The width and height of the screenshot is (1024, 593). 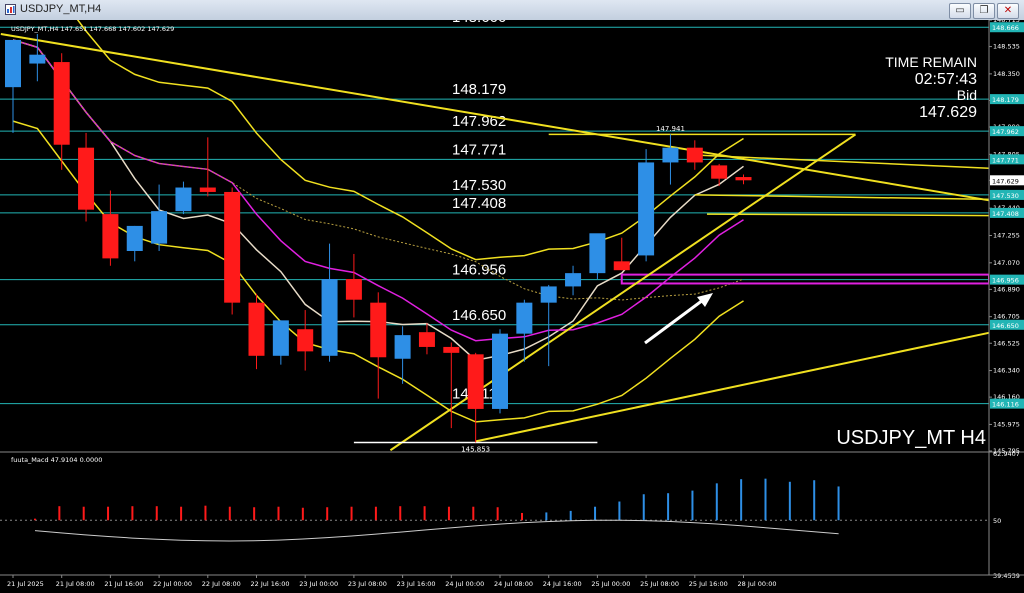 What do you see at coordinates (479, 203) in the screenshot?
I see `level-label: 147.408` at bounding box center [479, 203].